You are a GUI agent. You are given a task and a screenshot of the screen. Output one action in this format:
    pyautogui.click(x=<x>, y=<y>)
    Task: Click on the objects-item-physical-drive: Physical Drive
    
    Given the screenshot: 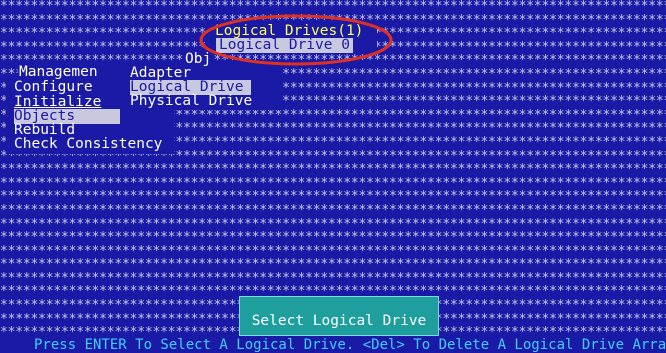 What is the action you would take?
    pyautogui.click(x=191, y=101)
    